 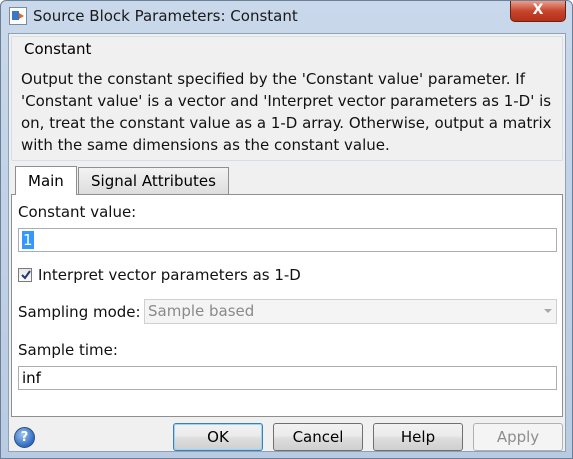 I want to click on interpret-vector-label: Interpret vector parameters as 1-D, so click(x=169, y=275).